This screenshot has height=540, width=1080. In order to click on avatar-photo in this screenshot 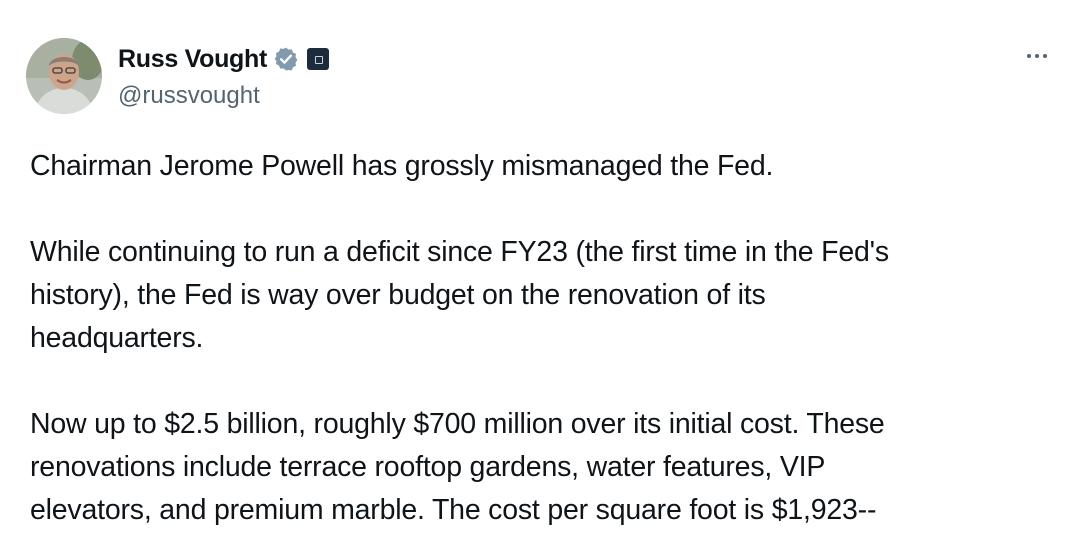, I will do `click(64, 76)`.